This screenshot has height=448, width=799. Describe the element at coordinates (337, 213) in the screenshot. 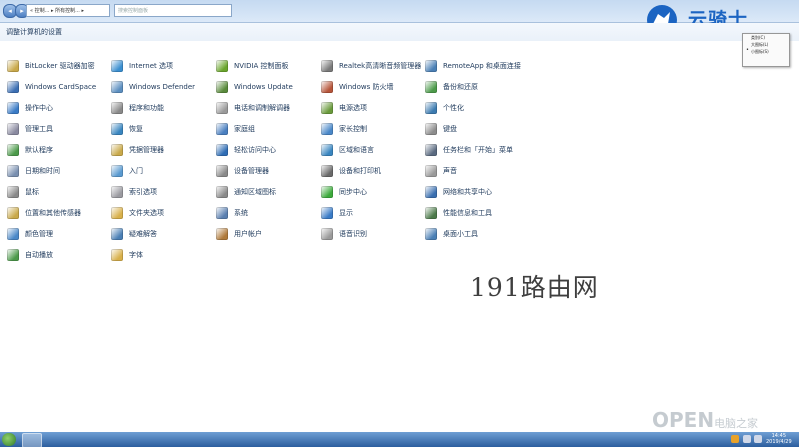

I see `control-panel-item: 显示` at that location.